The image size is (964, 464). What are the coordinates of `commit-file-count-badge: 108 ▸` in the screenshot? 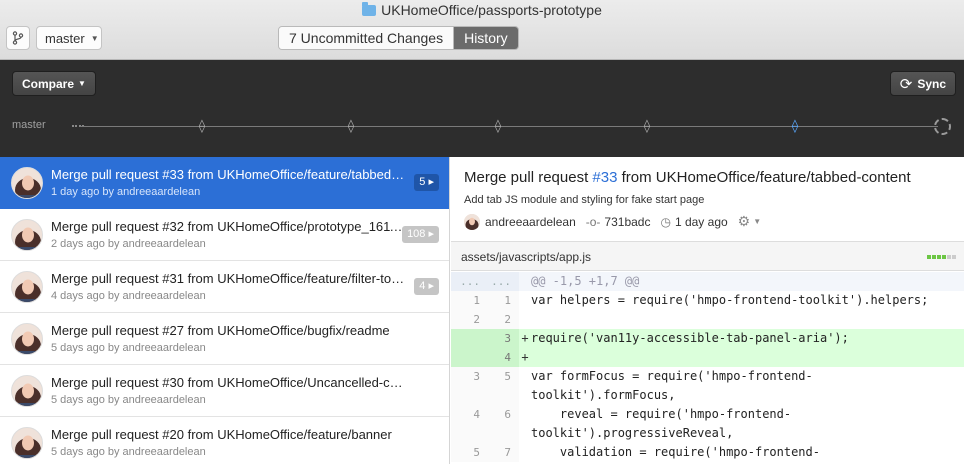 It's located at (420, 234).